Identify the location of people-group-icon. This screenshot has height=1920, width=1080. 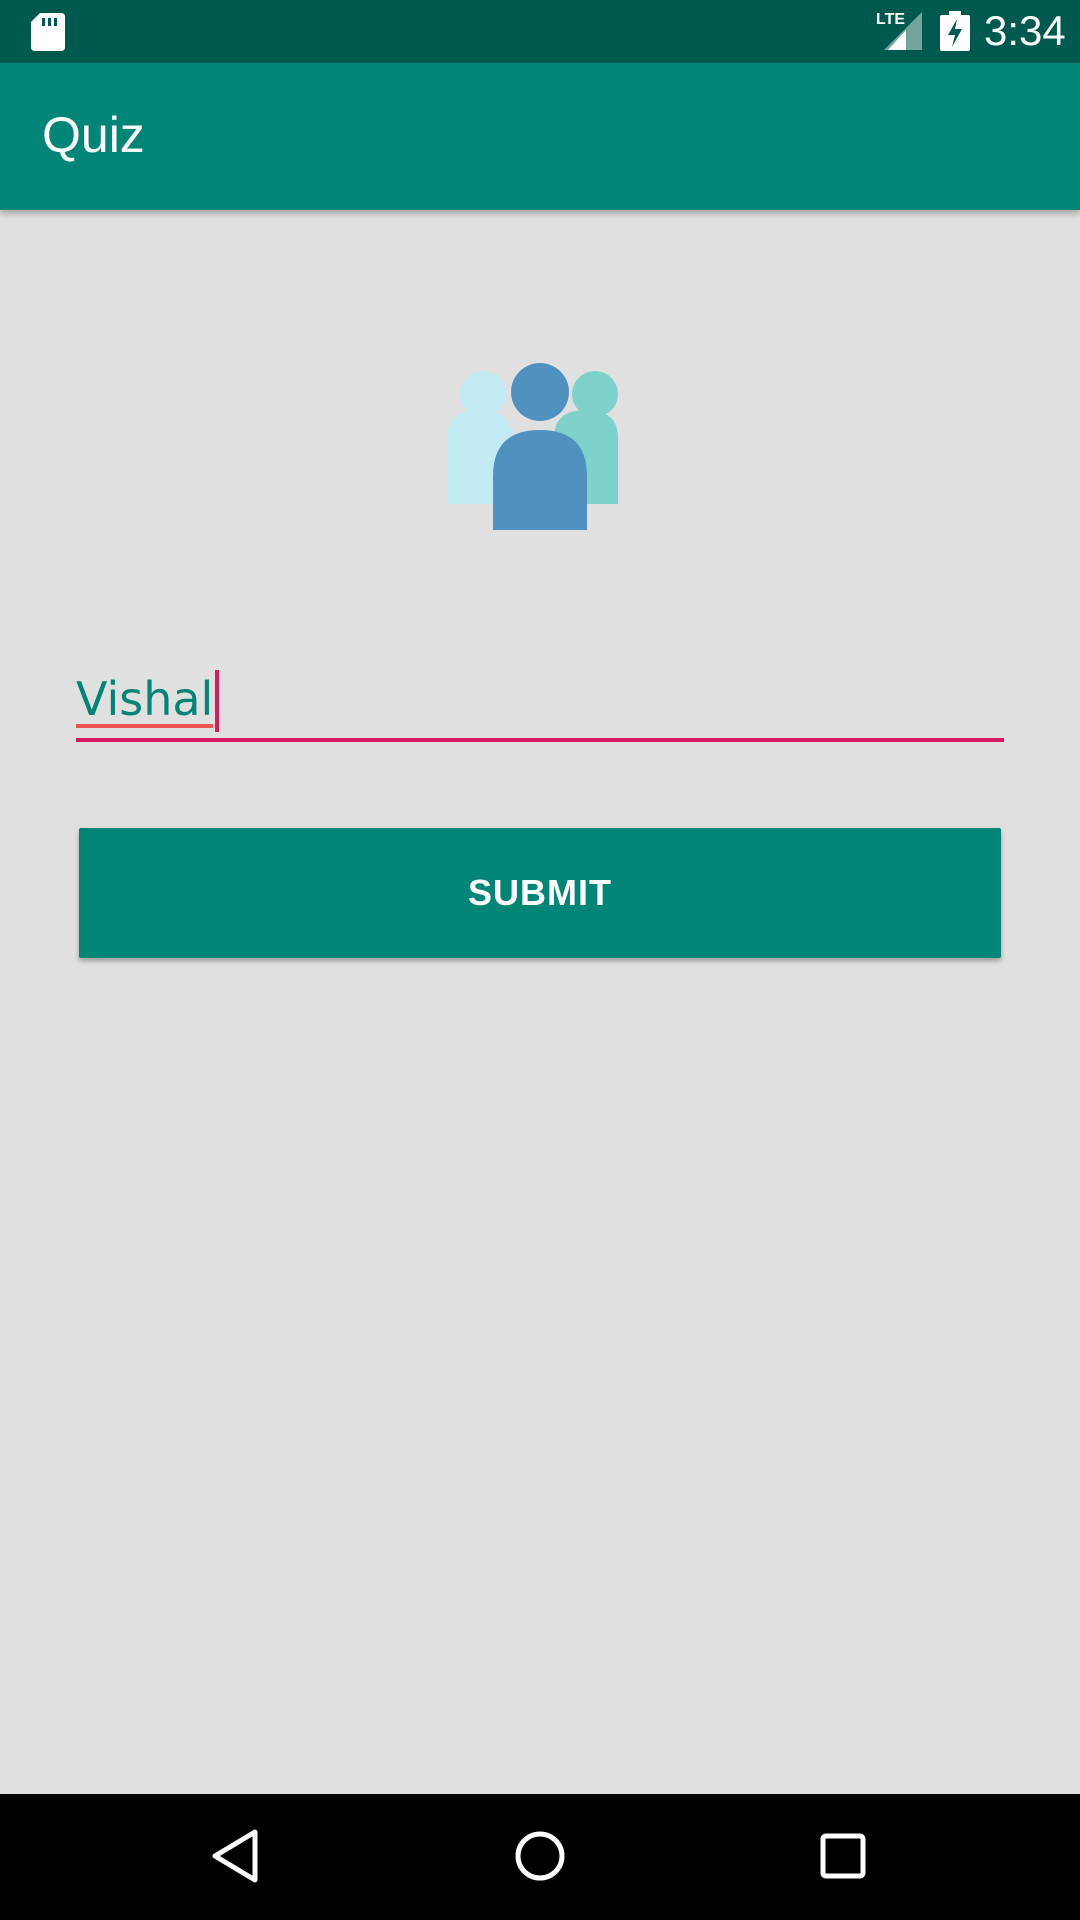
(532, 446).